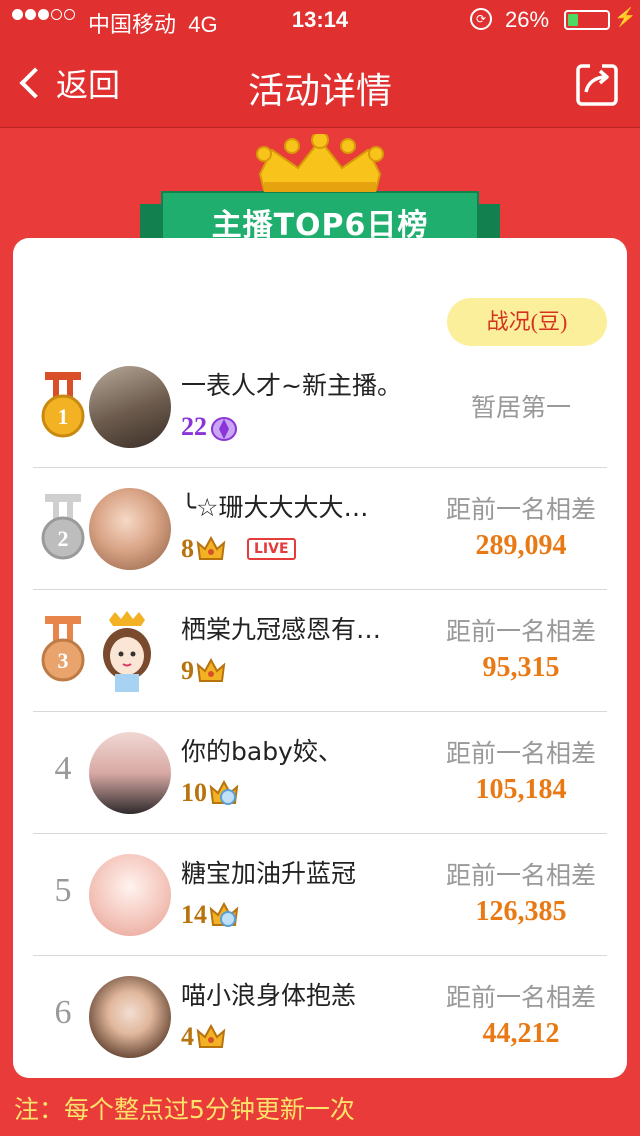 The width and height of the screenshot is (640, 1136). Describe the element at coordinates (527, 322) in the screenshot. I see `battle-status-button: 战况(豆)` at that location.